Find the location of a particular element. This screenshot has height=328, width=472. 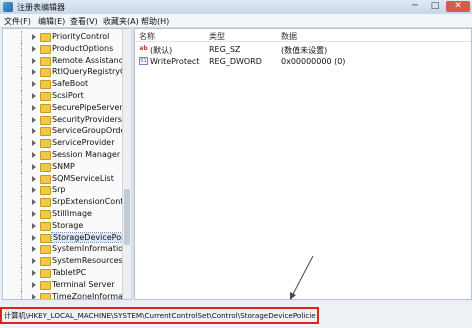

header-divider is located at coordinates (303, 41).